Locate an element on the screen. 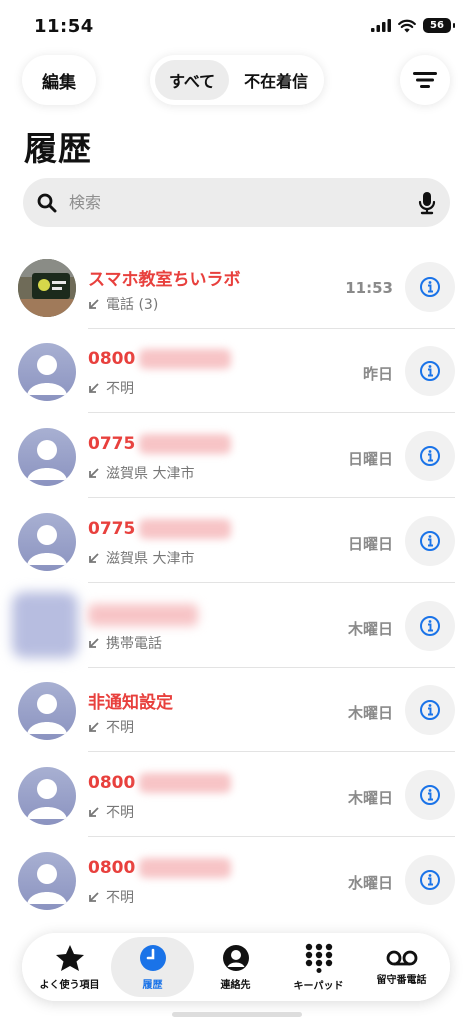 The height and width of the screenshot is (1024, 473). tab-contacts: 連絡先 is located at coordinates (235, 967).